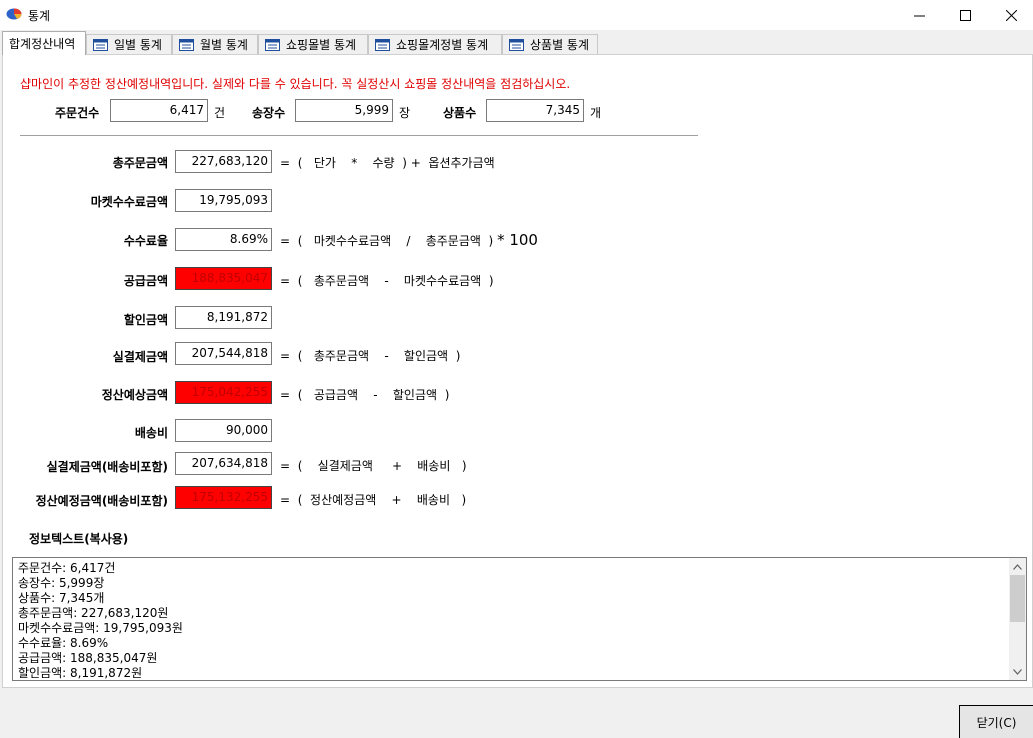  I want to click on tab-label: 쇼핑몰별 통계, so click(321, 45).